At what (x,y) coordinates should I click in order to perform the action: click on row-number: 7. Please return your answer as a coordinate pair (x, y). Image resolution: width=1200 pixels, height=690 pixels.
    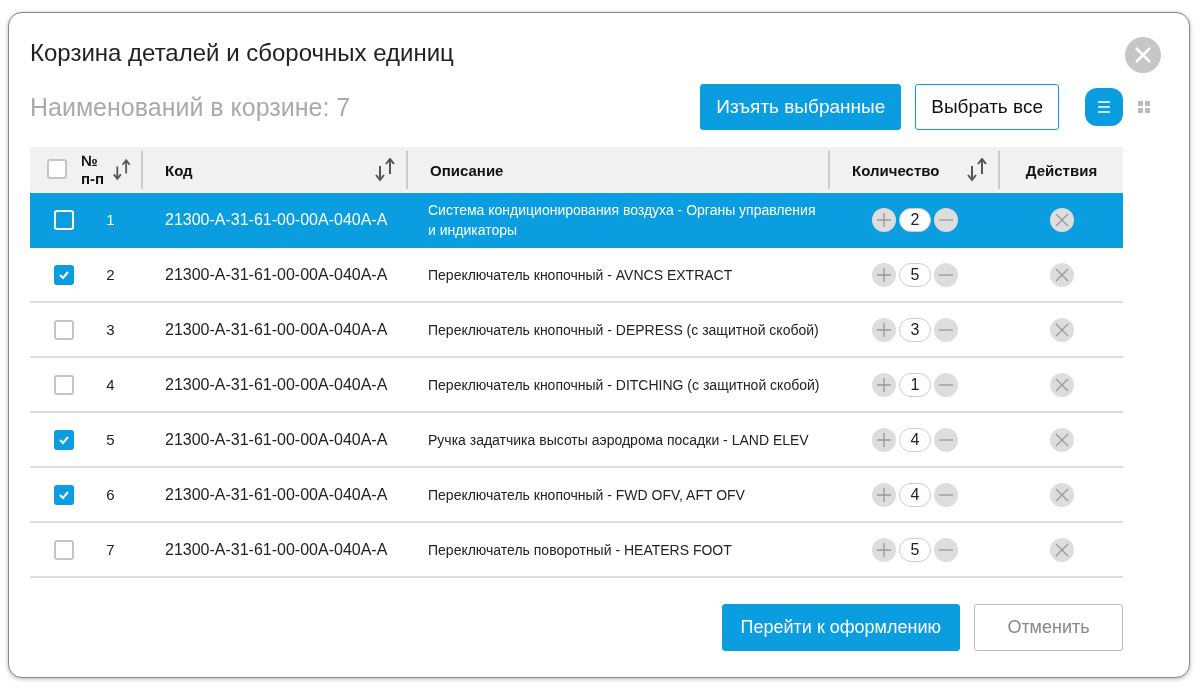
    Looking at the image, I should click on (110, 549).